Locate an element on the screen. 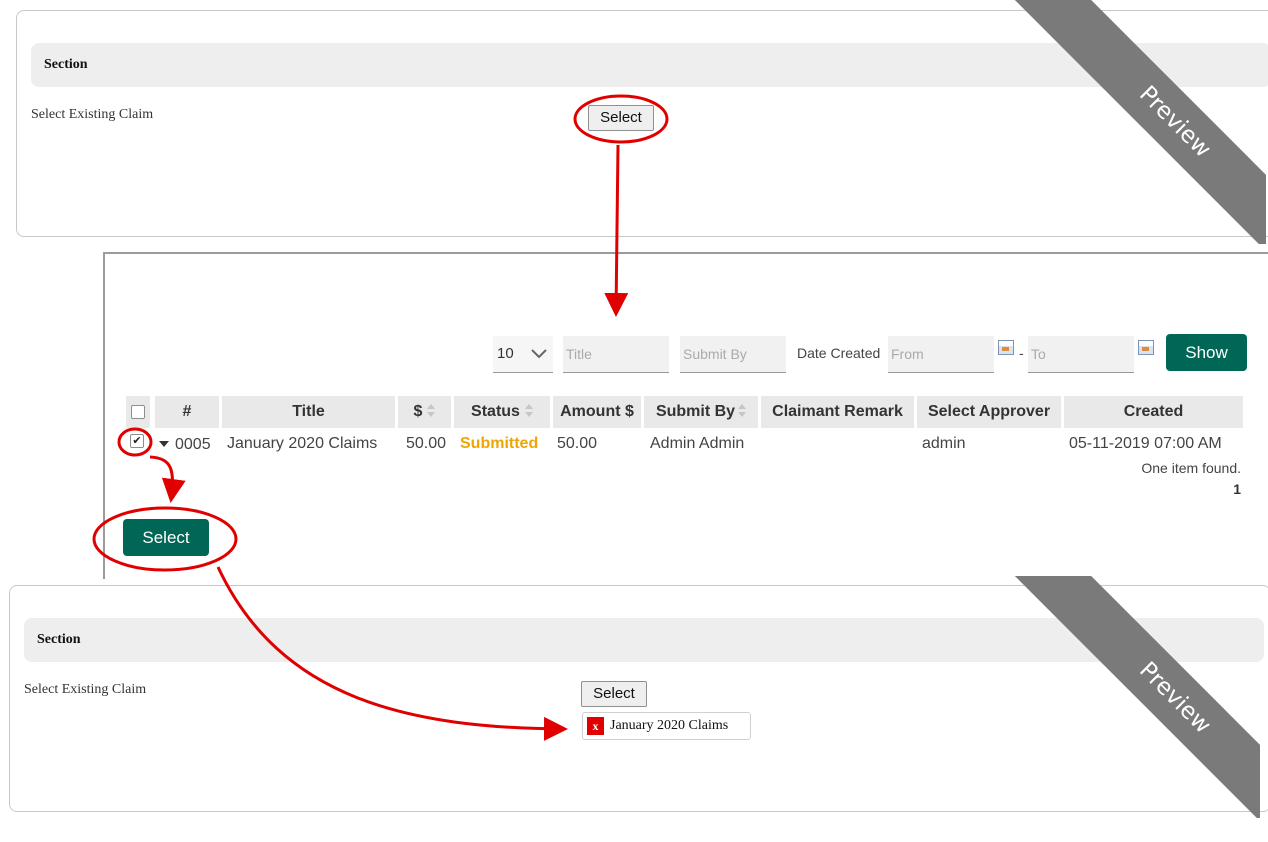 This screenshot has height=842, width=1268. column-header-claimant-remark: Claimant Remark is located at coordinates (837, 412).